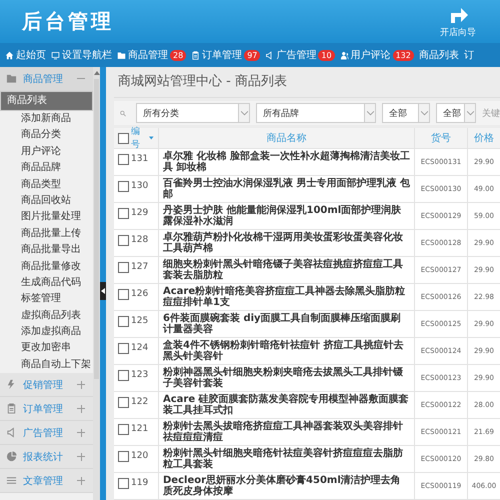 This screenshot has height=500, width=500. I want to click on nav-link: 订, so click(469, 55).